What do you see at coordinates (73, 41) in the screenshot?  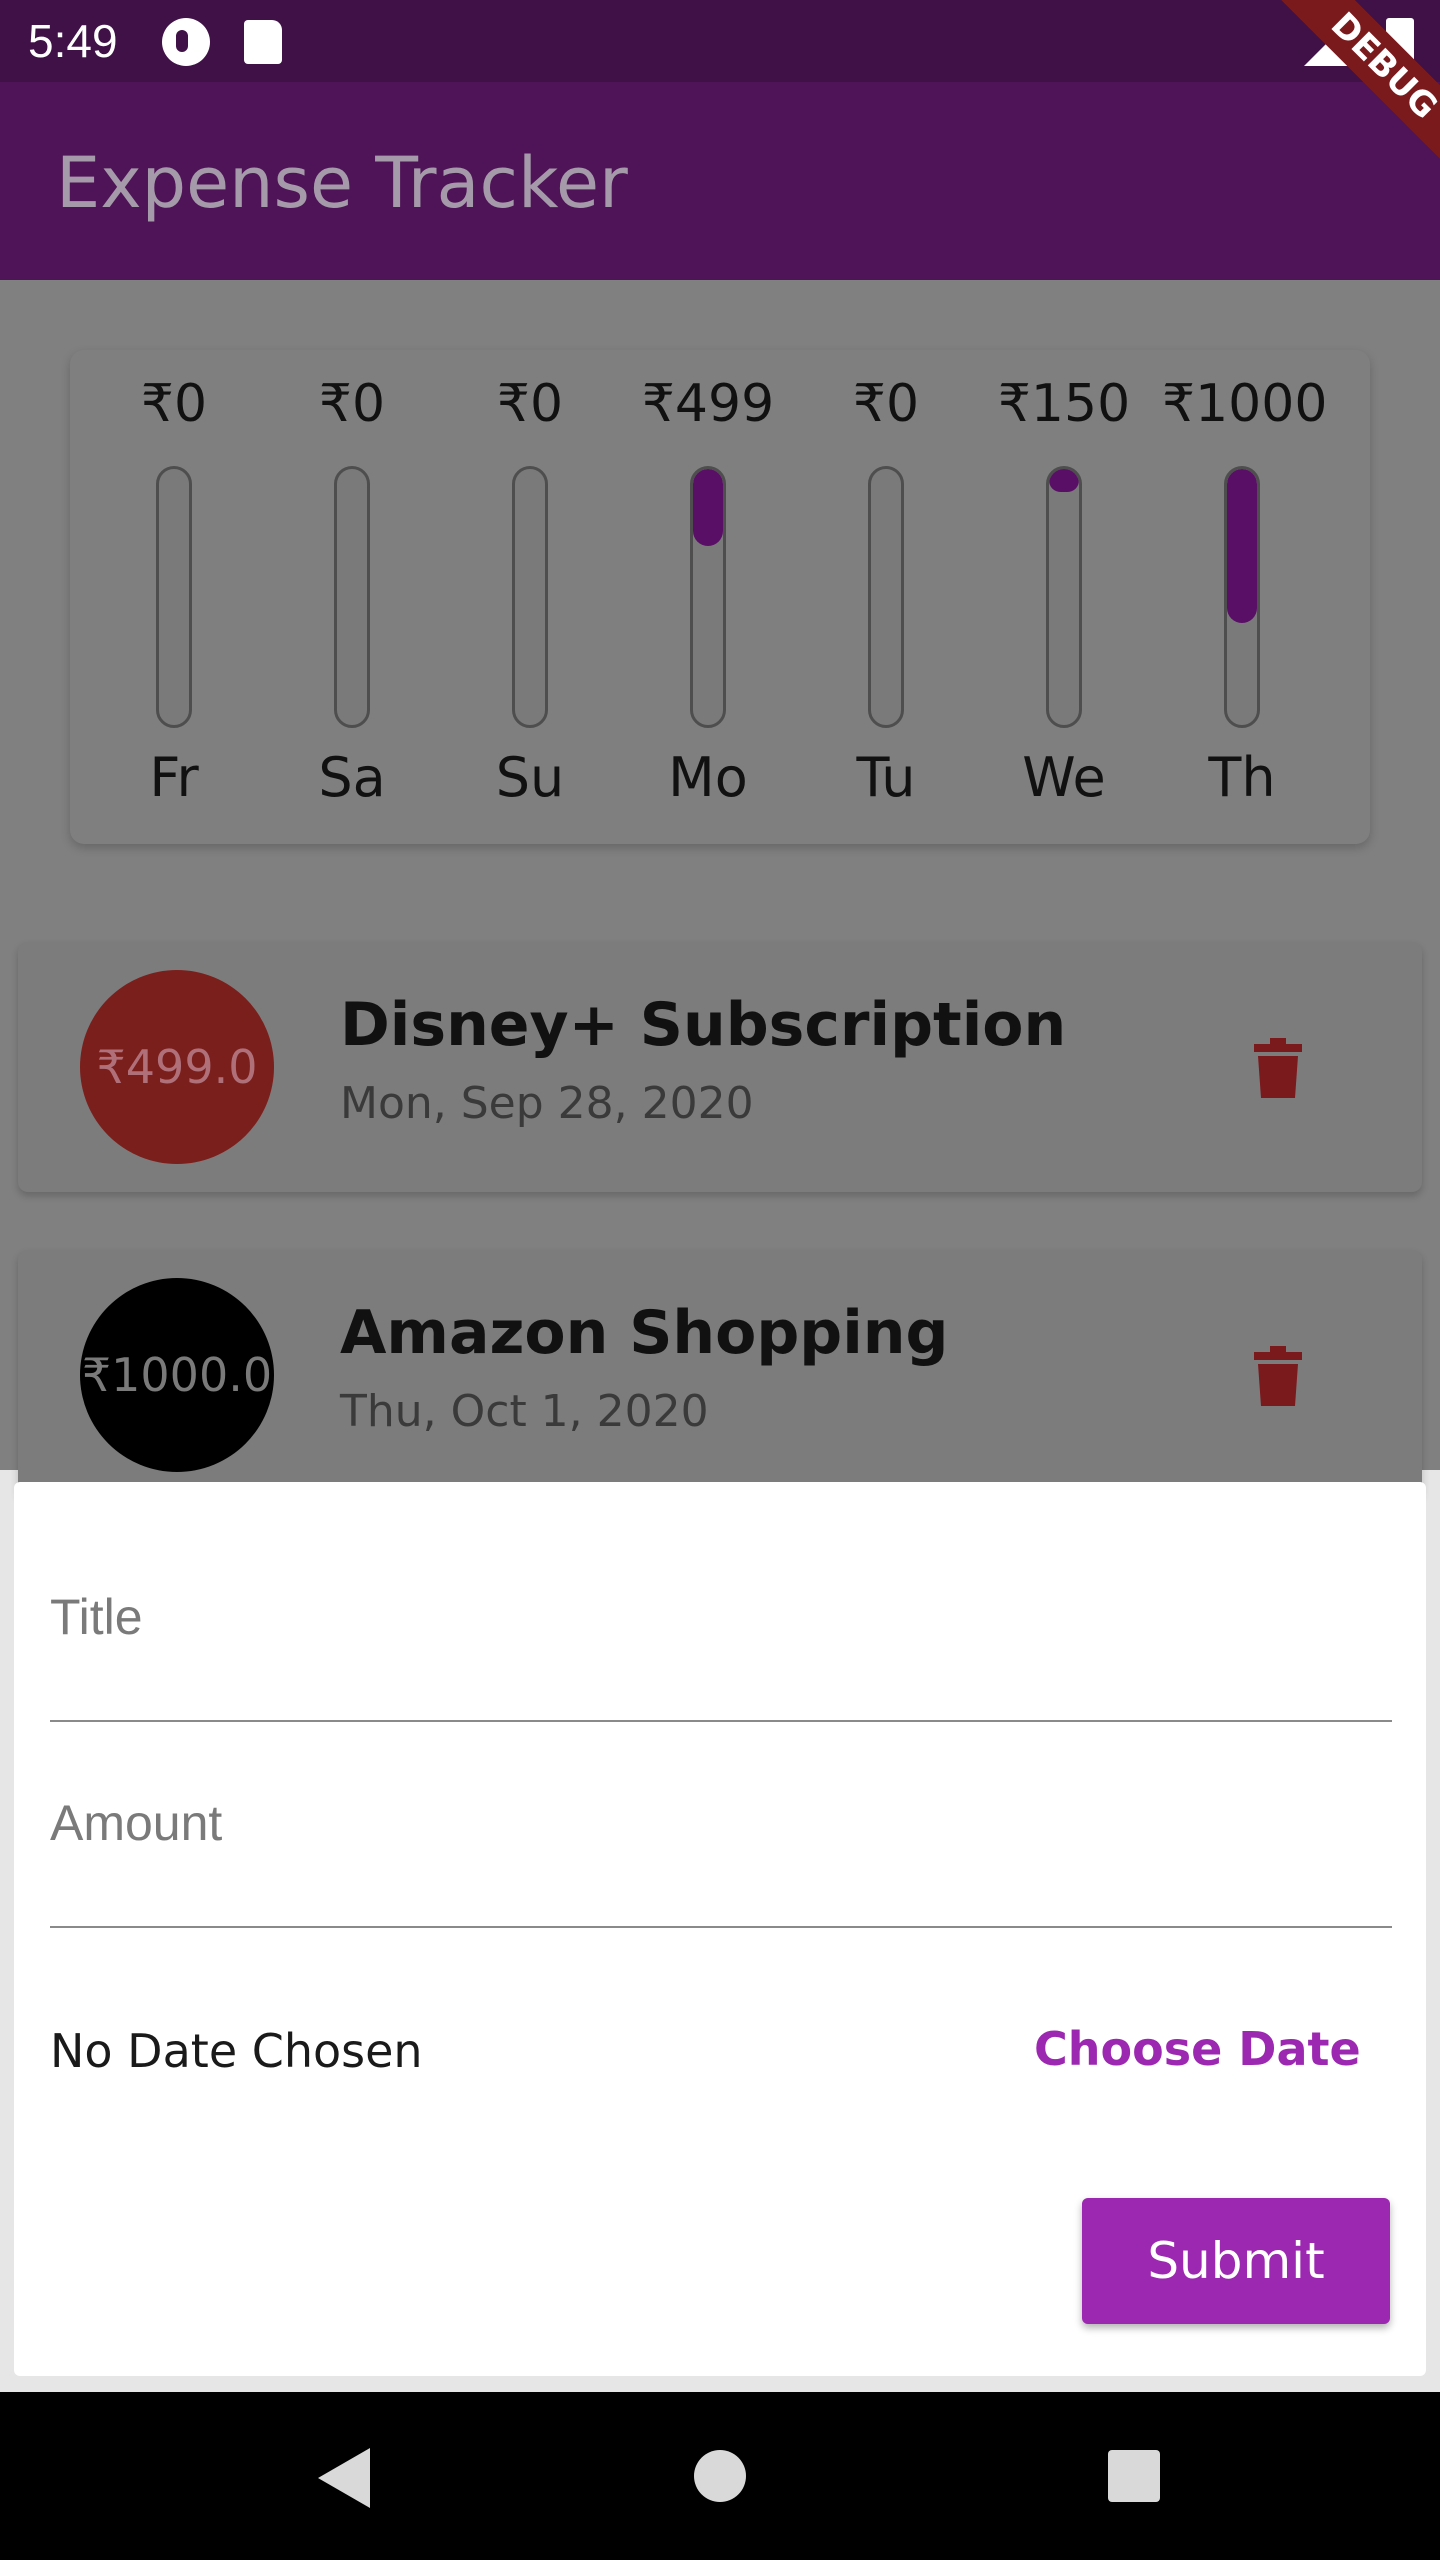 I see `status-time: 5:49` at bounding box center [73, 41].